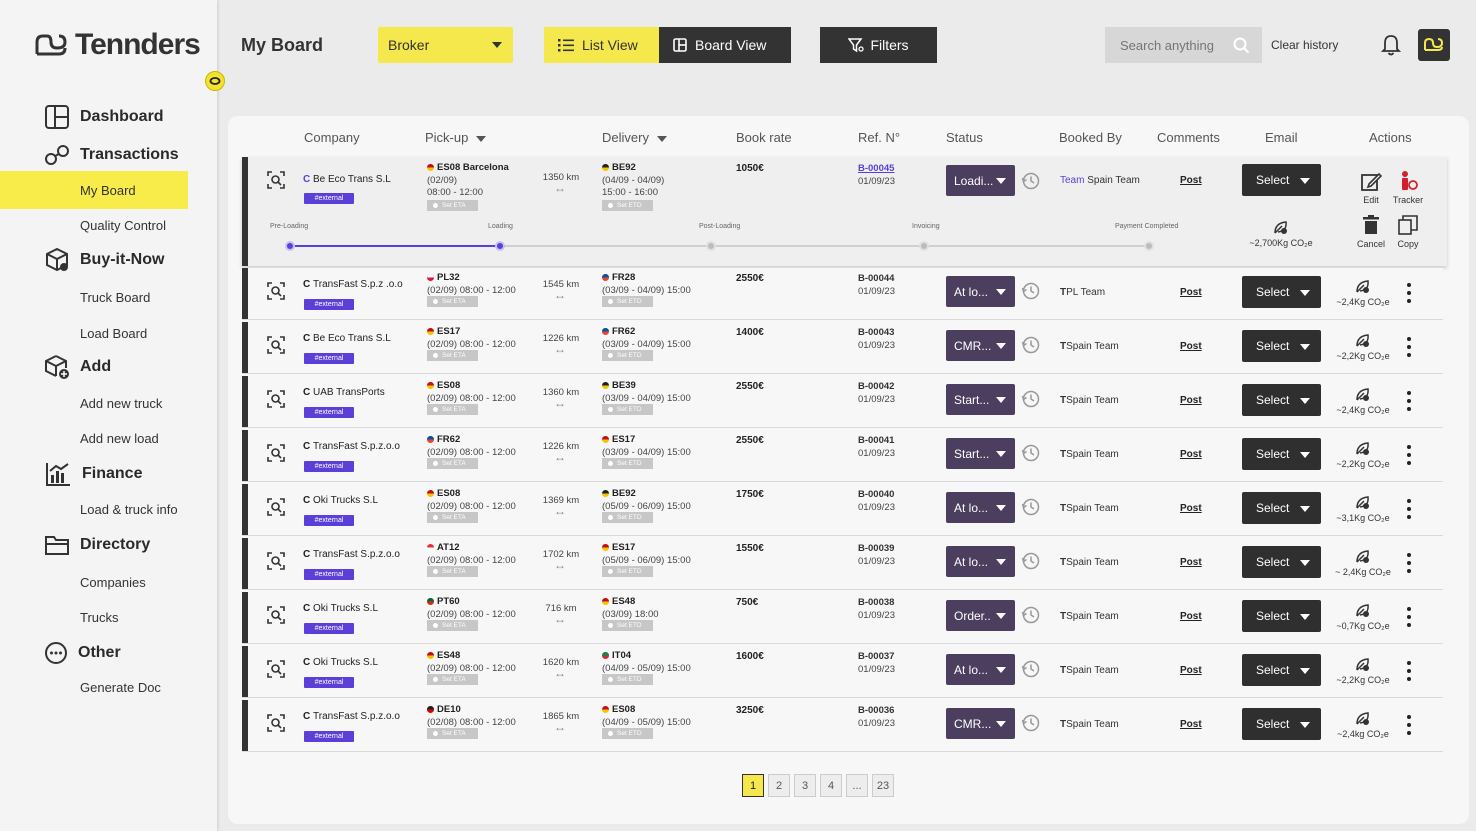 This screenshot has width=1476, height=831. What do you see at coordinates (634, 137) in the screenshot?
I see `column-header-delivery: Delivery` at bounding box center [634, 137].